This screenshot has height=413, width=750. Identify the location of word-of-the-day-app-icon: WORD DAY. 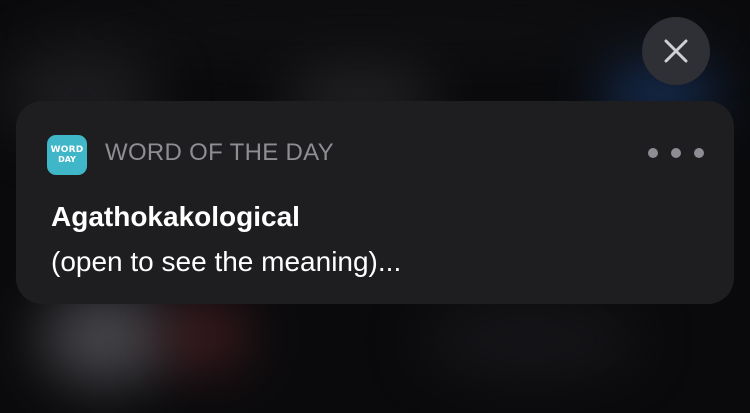
(67, 155).